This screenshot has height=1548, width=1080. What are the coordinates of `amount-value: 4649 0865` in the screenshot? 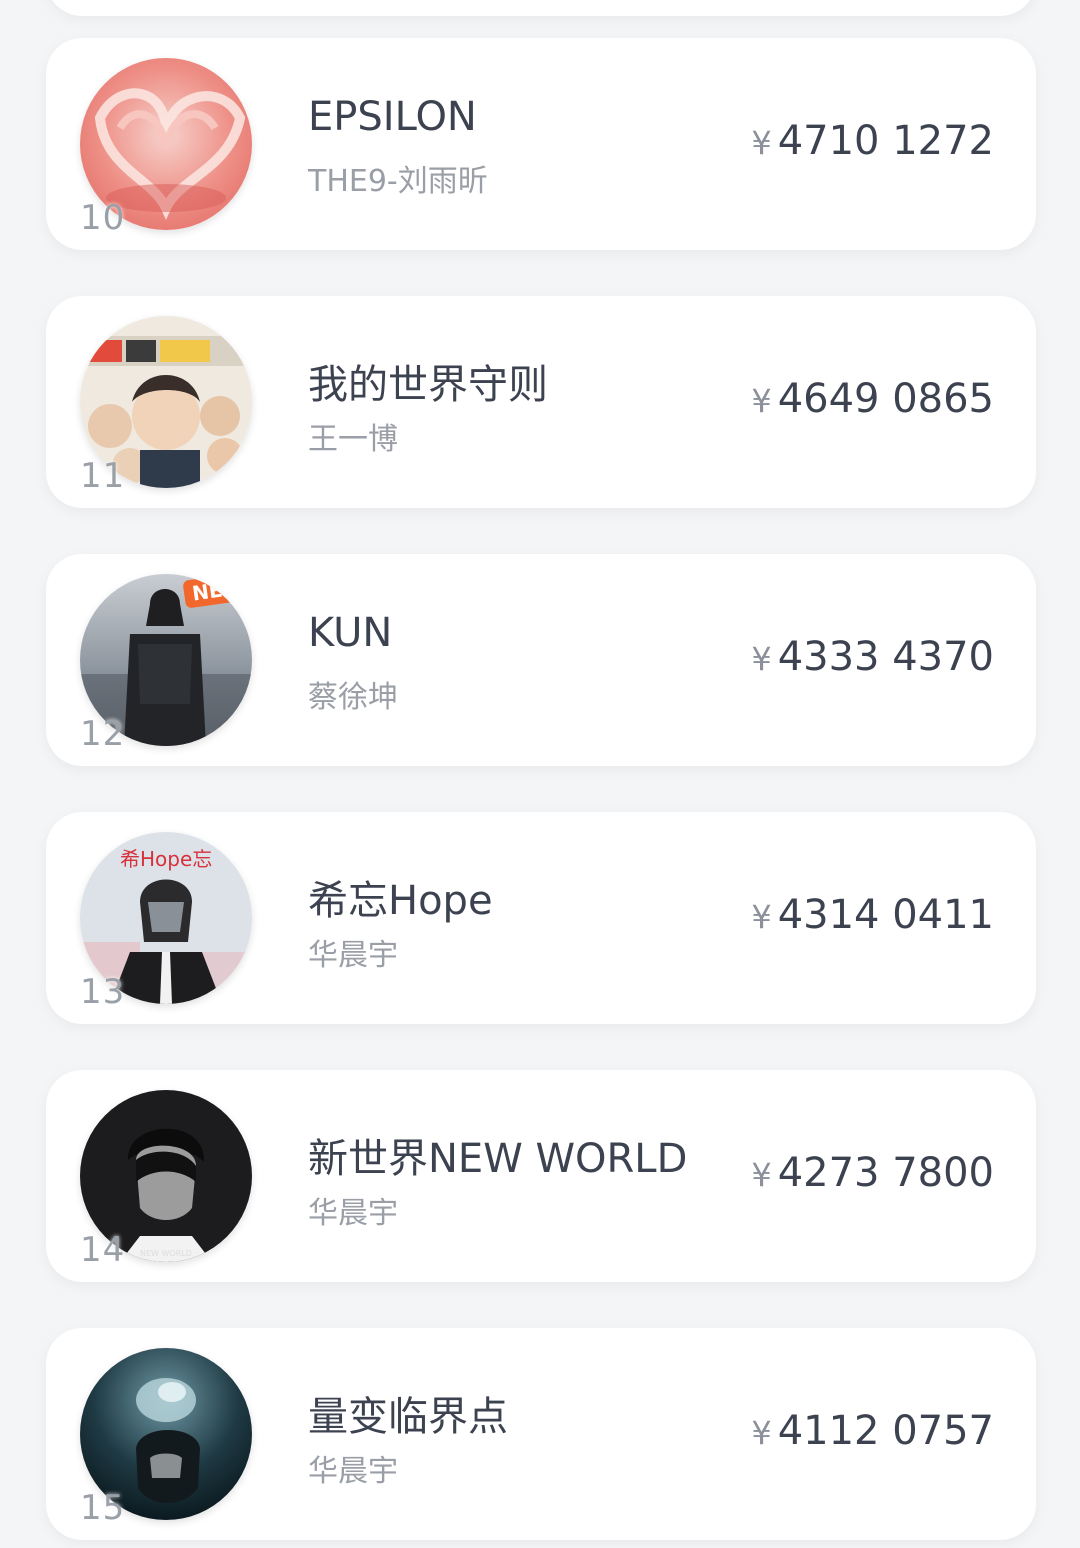 It's located at (885, 399).